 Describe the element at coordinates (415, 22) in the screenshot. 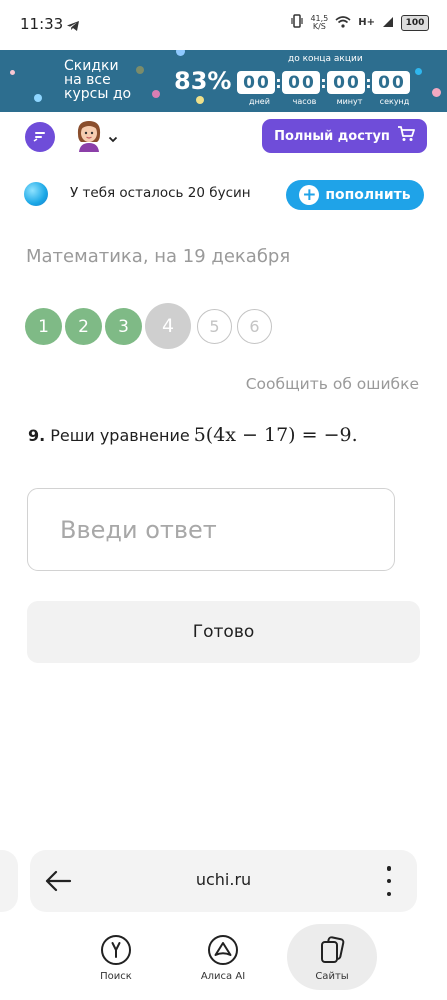

I see `battery-icon: 100` at that location.